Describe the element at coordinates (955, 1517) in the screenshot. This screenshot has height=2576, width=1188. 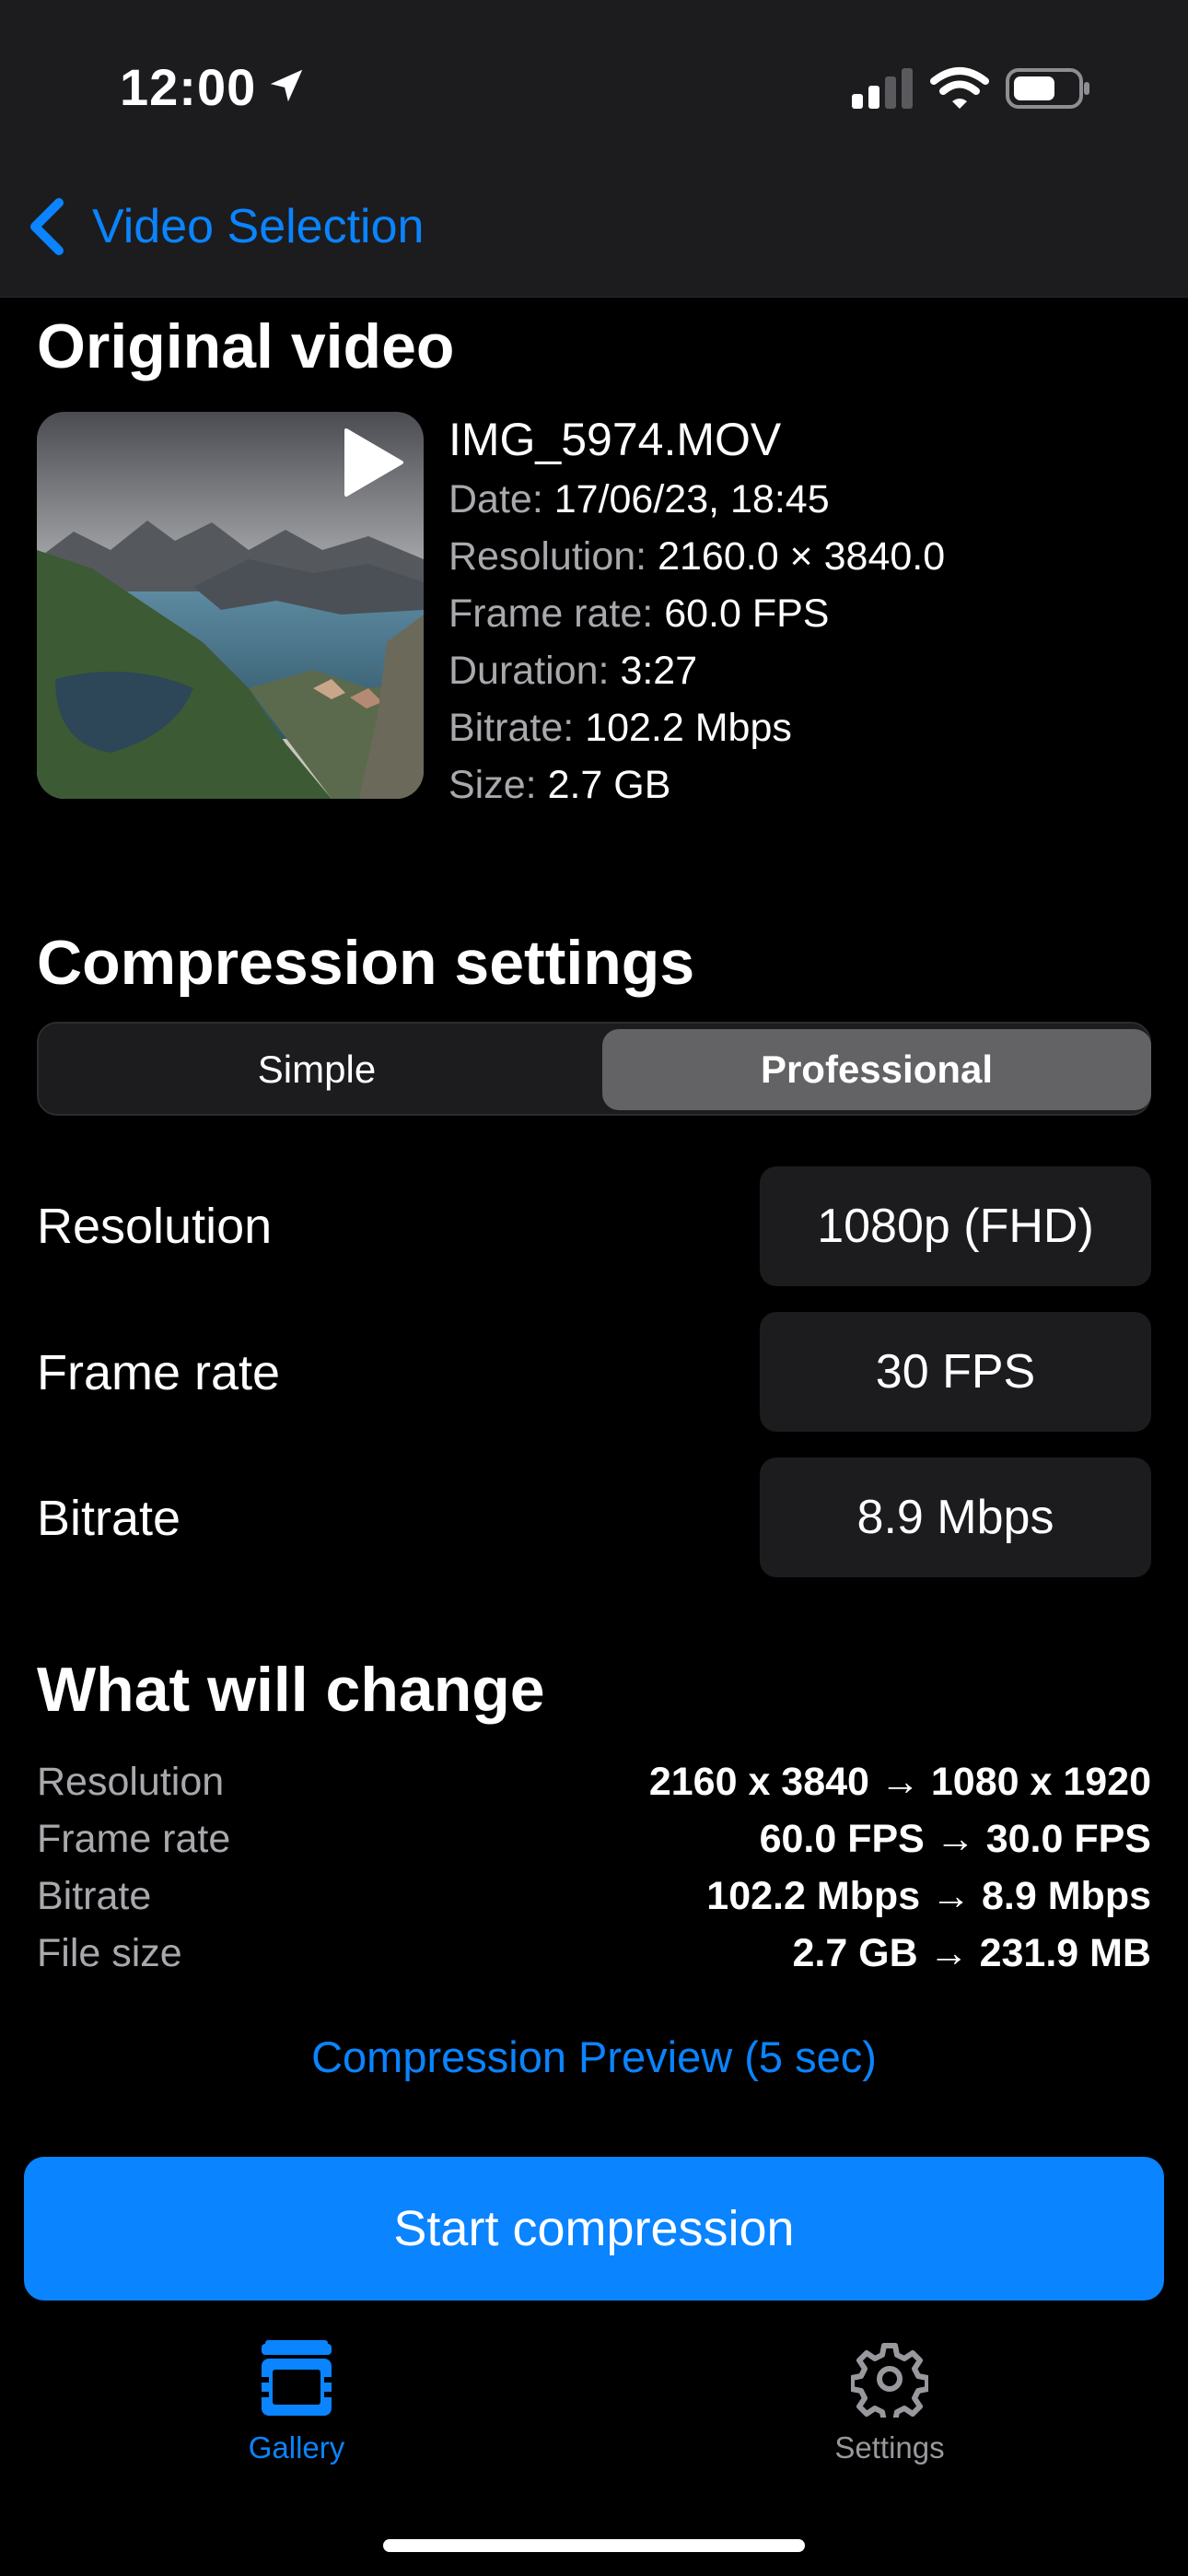
I see `bitrate-picker: 8.9 Mbps` at that location.